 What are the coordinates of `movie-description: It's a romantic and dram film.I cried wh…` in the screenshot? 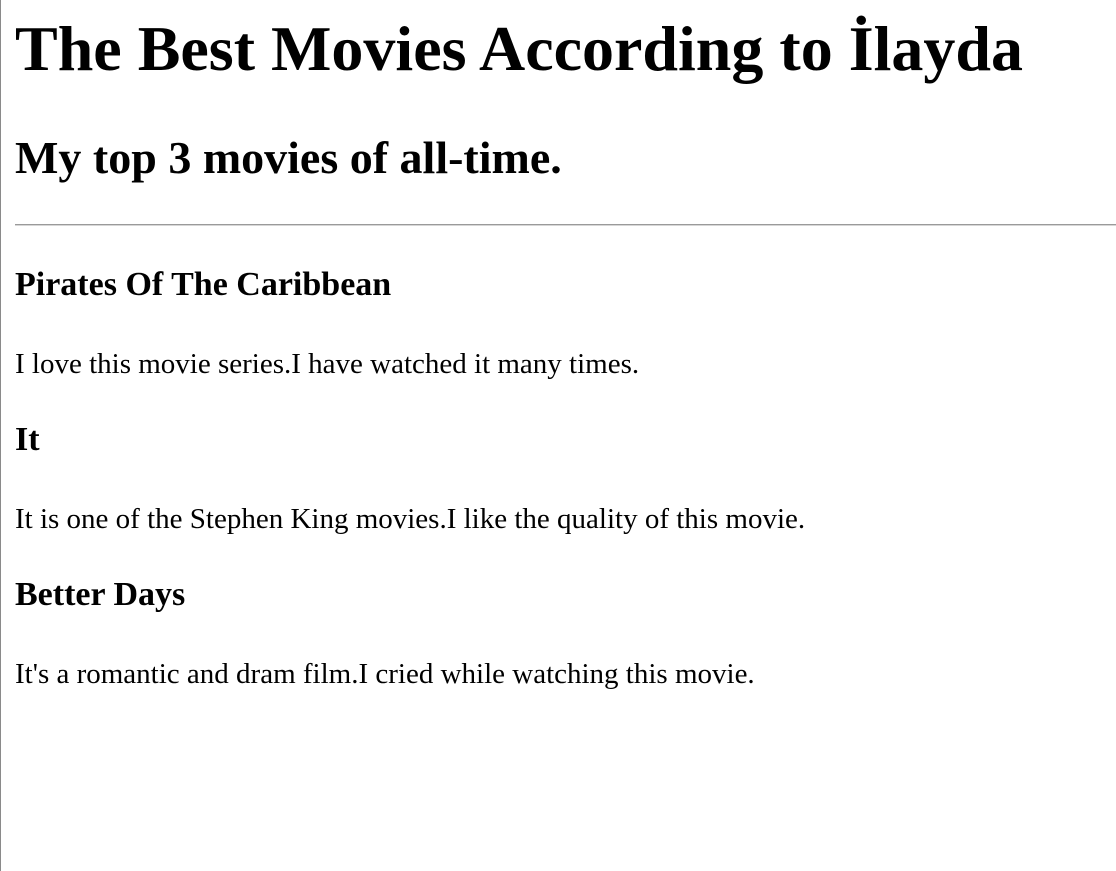 It's located at (385, 674).